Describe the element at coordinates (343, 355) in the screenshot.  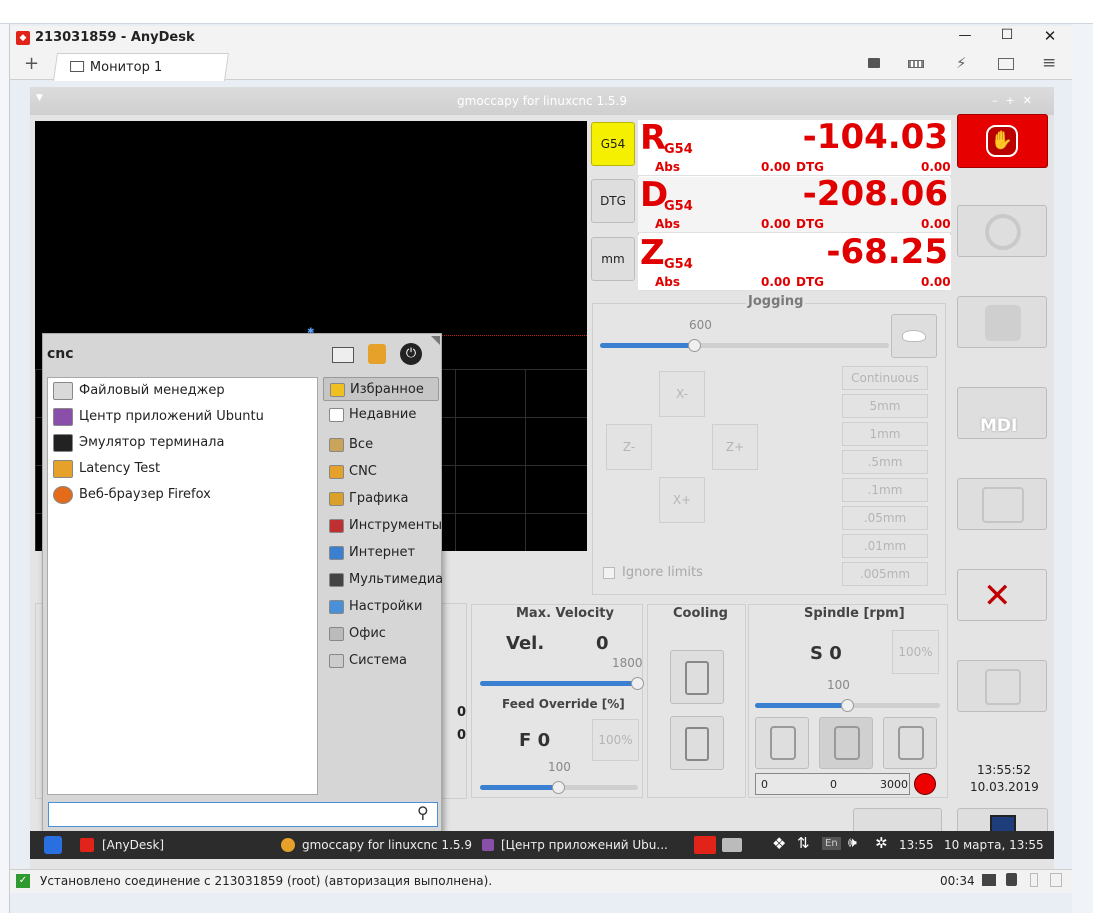
I see `switch-user-icon` at that location.